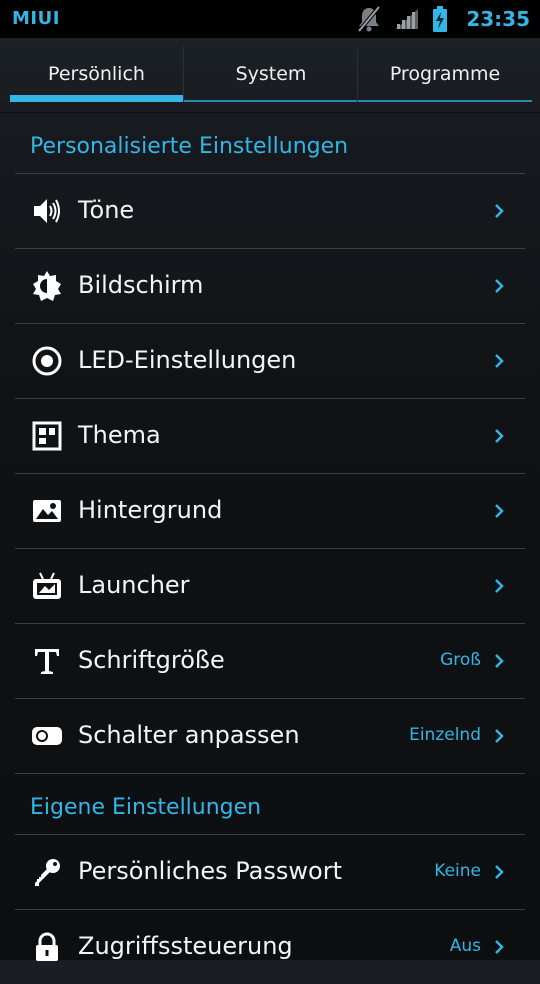  I want to click on speaker-icon, so click(47, 211).